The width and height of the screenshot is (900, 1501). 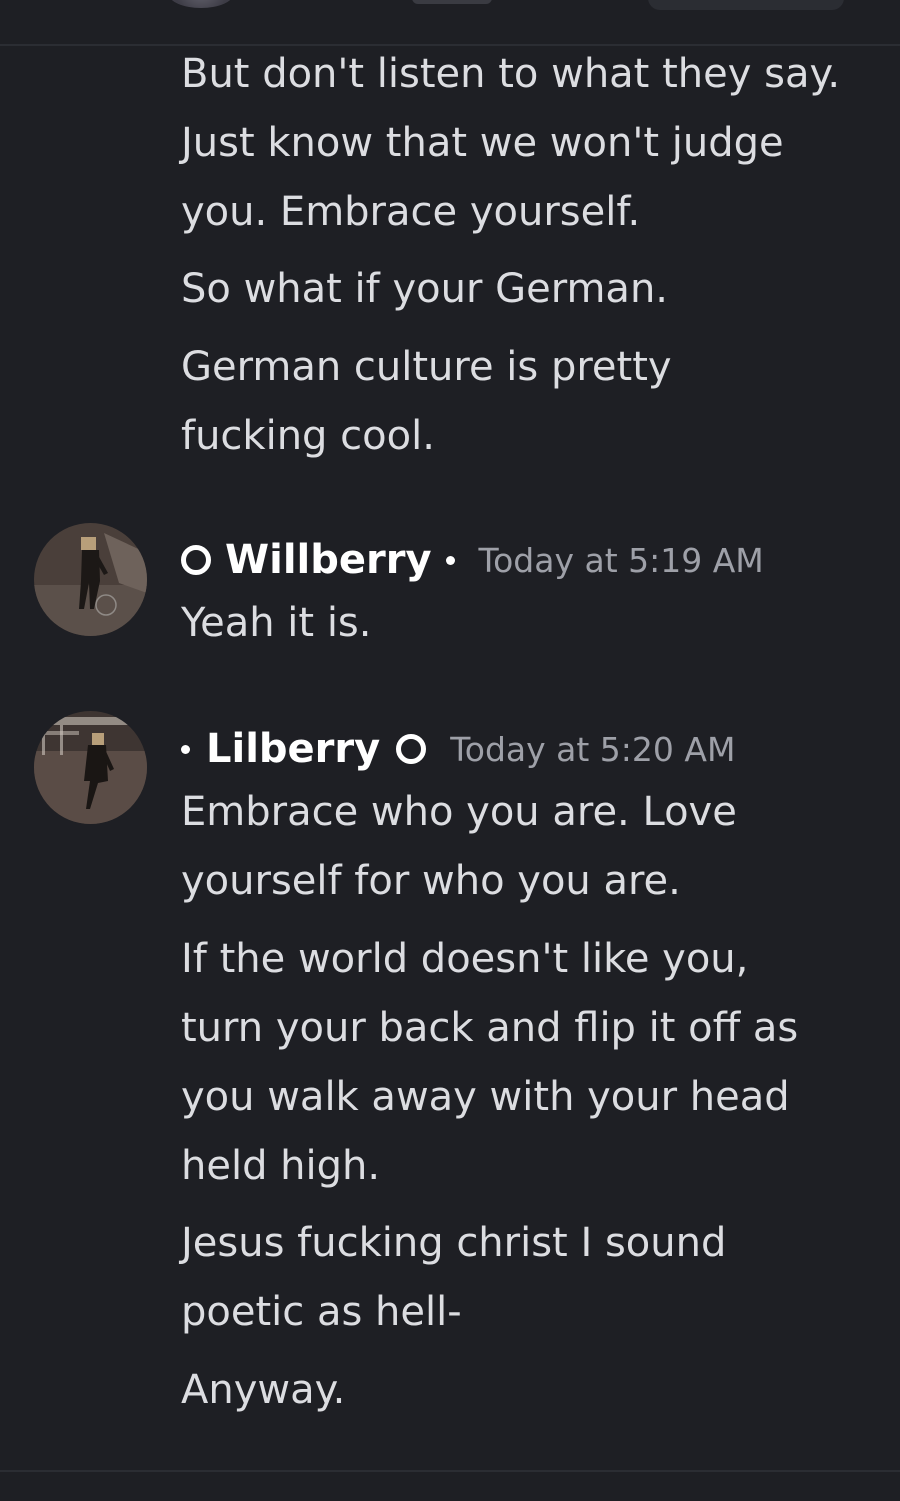 I want to click on message-timestamp: Today at 5:19 AM, so click(x=621, y=560).